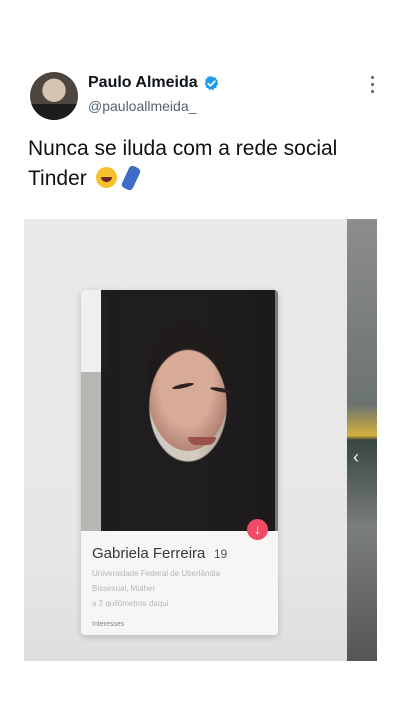  Describe the element at coordinates (131, 178) in the screenshot. I see `phone-icon` at that location.